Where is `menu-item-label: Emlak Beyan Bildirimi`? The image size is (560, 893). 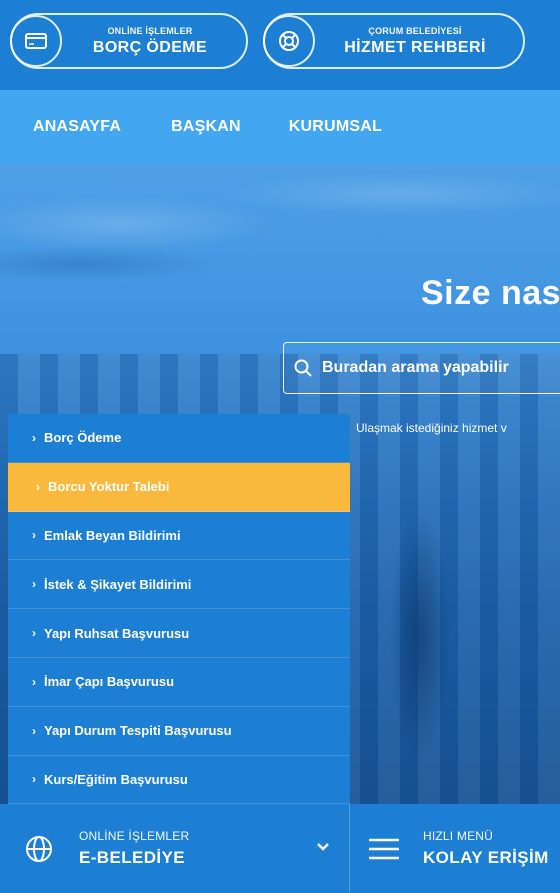 menu-item-label: Emlak Beyan Bildirimi is located at coordinates (112, 535).